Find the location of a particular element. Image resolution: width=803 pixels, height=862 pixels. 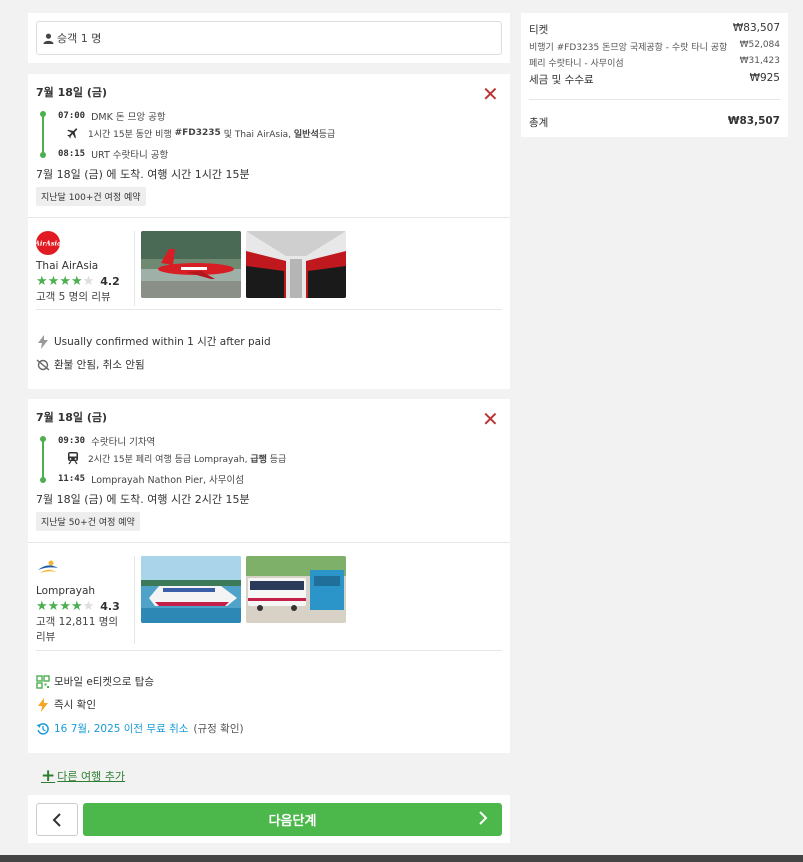

passenger-card: 승객 1 명 is located at coordinates (269, 38).